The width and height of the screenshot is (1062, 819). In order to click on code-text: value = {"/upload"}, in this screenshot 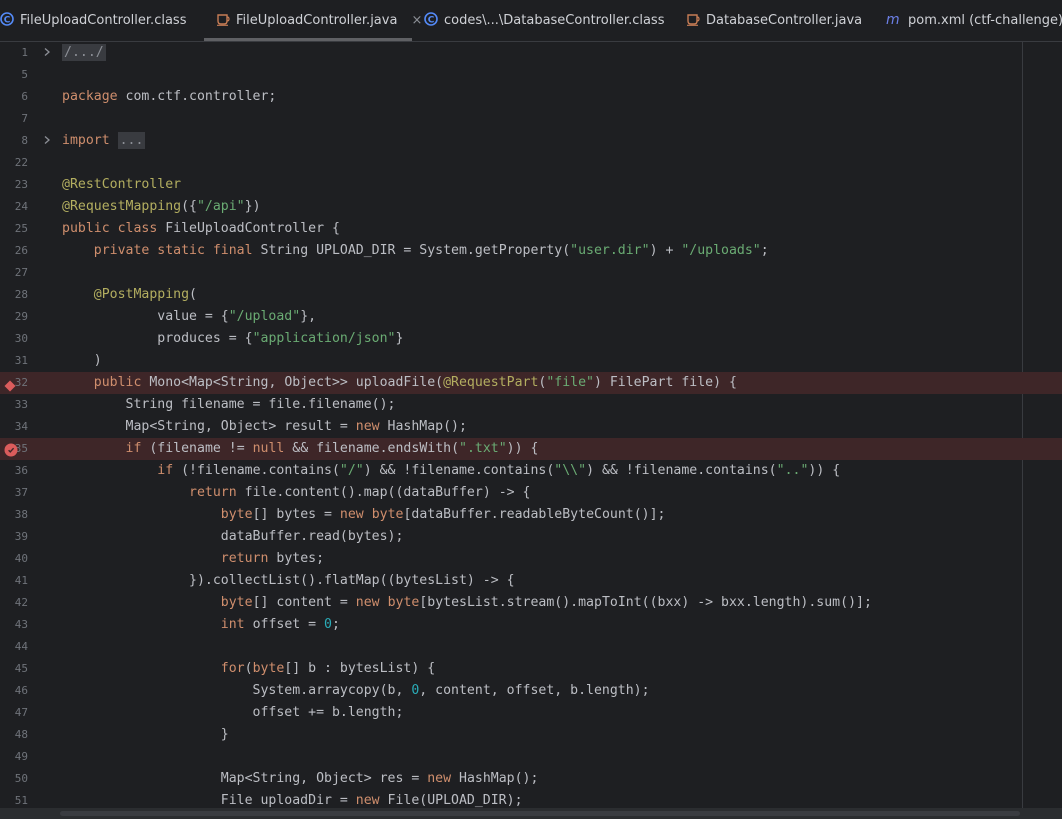, I will do `click(189, 317)`.